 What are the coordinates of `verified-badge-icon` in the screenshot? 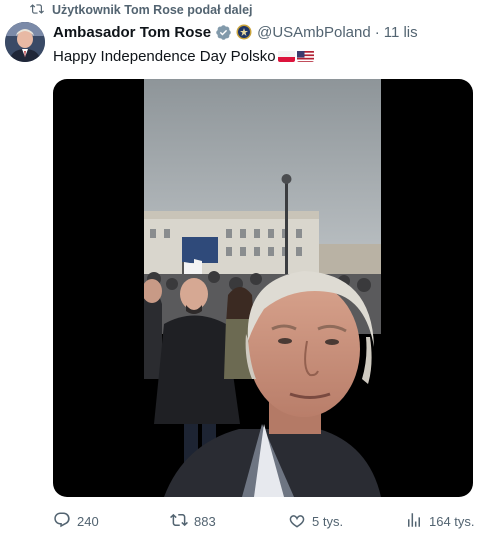 It's located at (223, 32).